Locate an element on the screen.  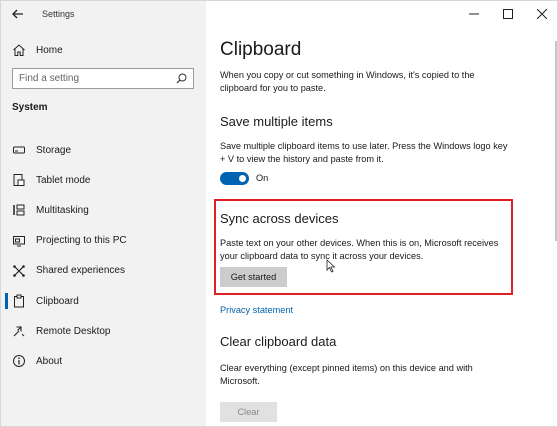
close-icon is located at coordinates (542, 14).